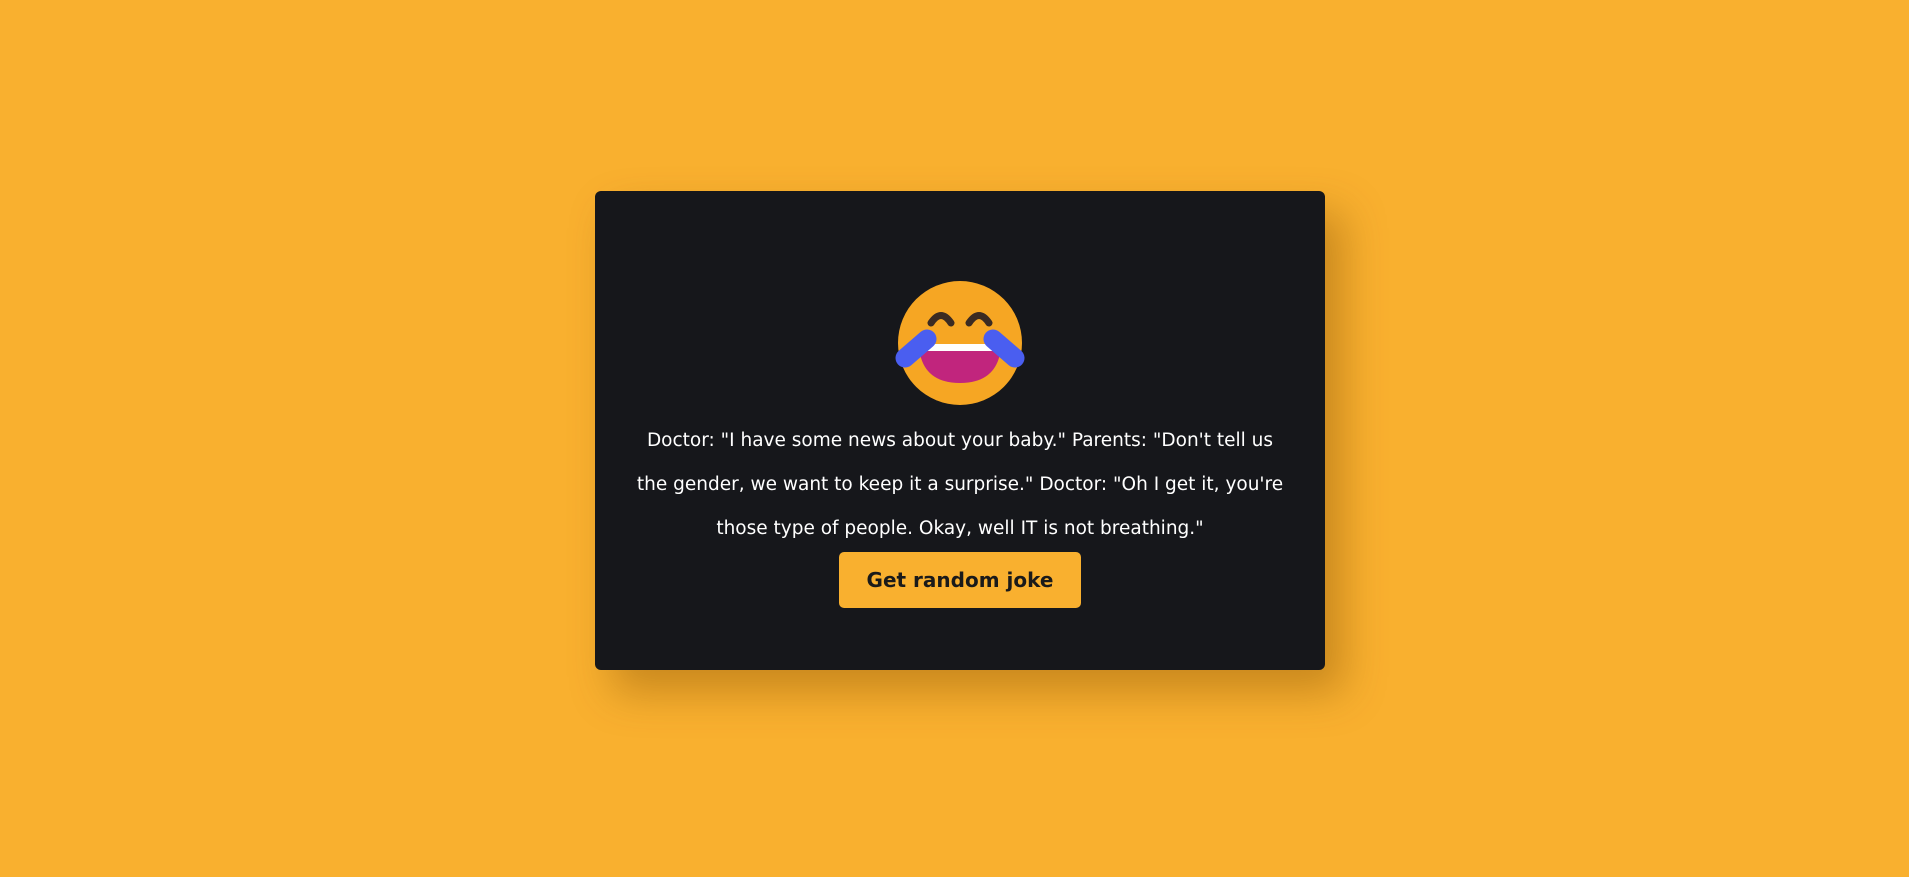  What do you see at coordinates (960, 343) in the screenshot?
I see `face-with-tears-of-joy-icon` at bounding box center [960, 343].